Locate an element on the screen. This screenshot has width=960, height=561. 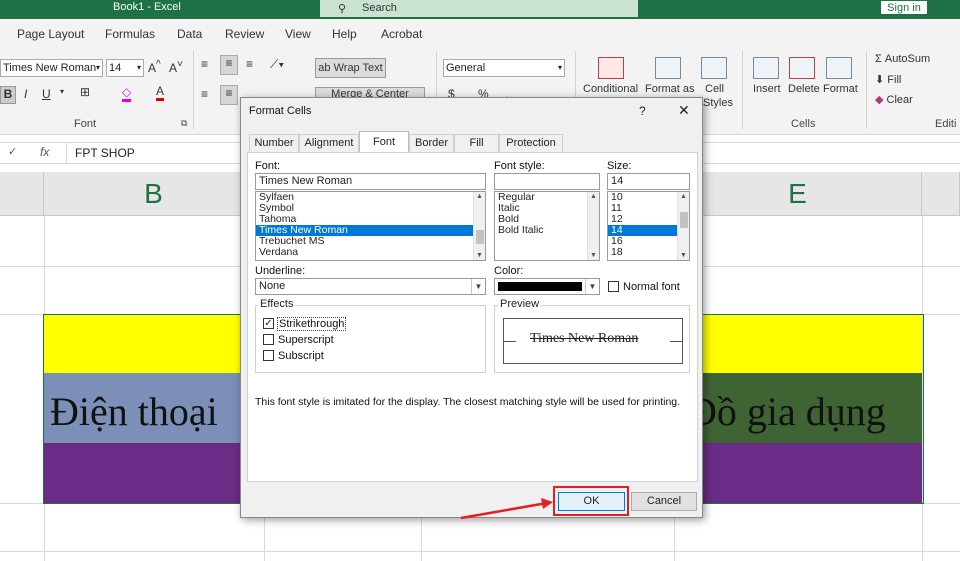
arrow-shaft is located at coordinates (504, 510).